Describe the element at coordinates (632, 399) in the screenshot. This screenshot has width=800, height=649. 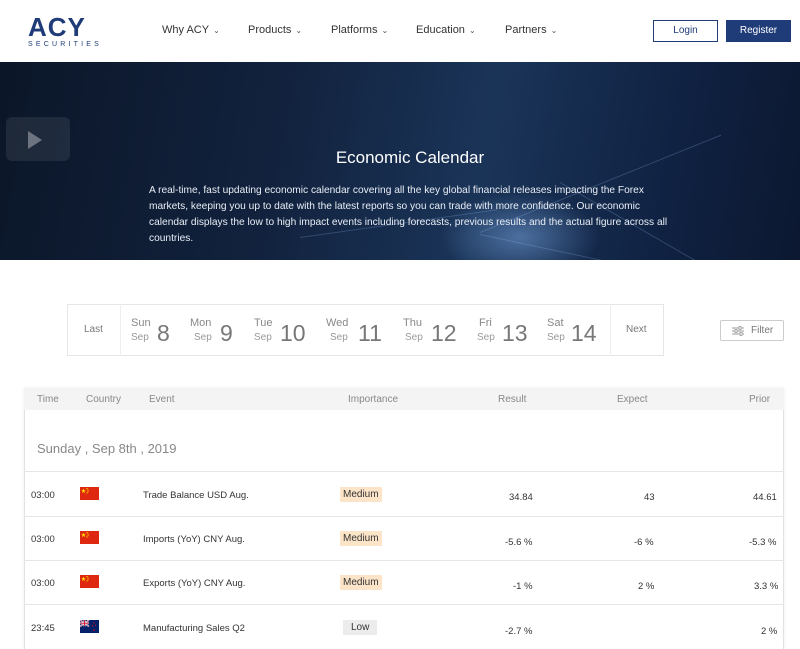
I see `header-expect: Expect` at that location.